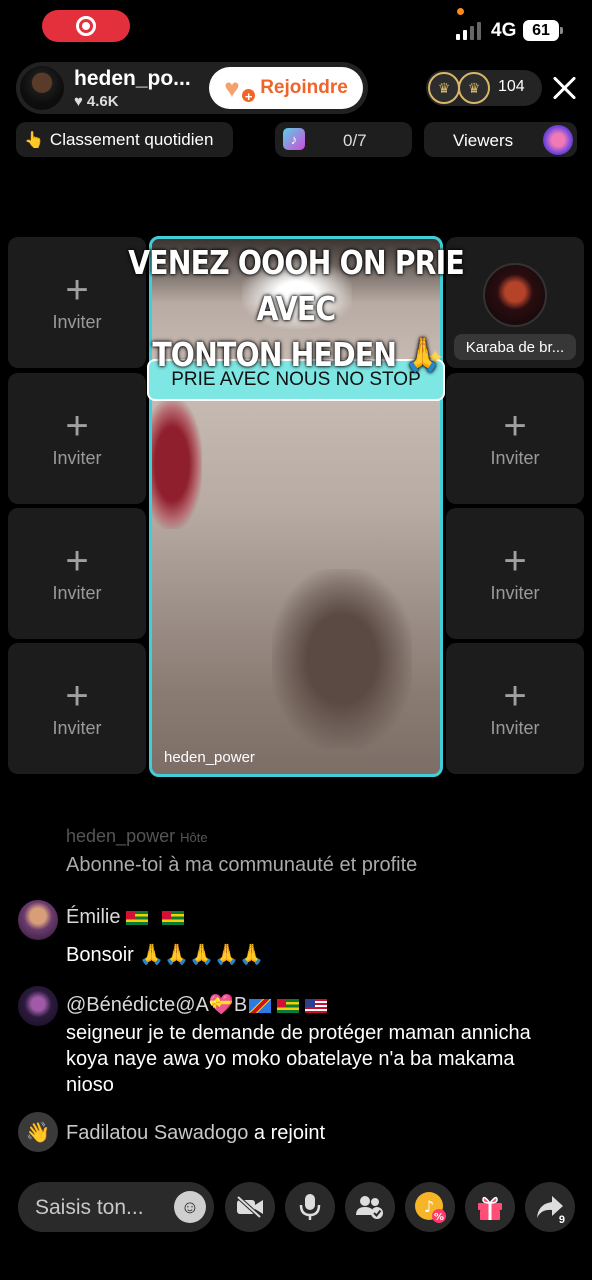 Image resolution: width=592 pixels, height=1280 pixels. What do you see at coordinates (190, 1207) in the screenshot?
I see `emoji-icon: ☺` at bounding box center [190, 1207].